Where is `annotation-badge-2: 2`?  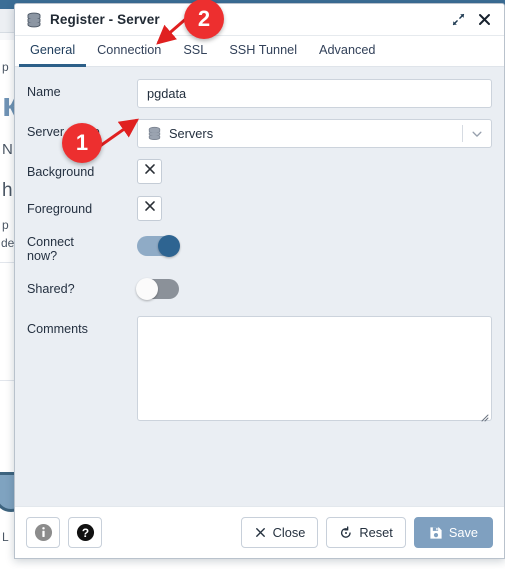 annotation-badge-2: 2 is located at coordinates (204, 19).